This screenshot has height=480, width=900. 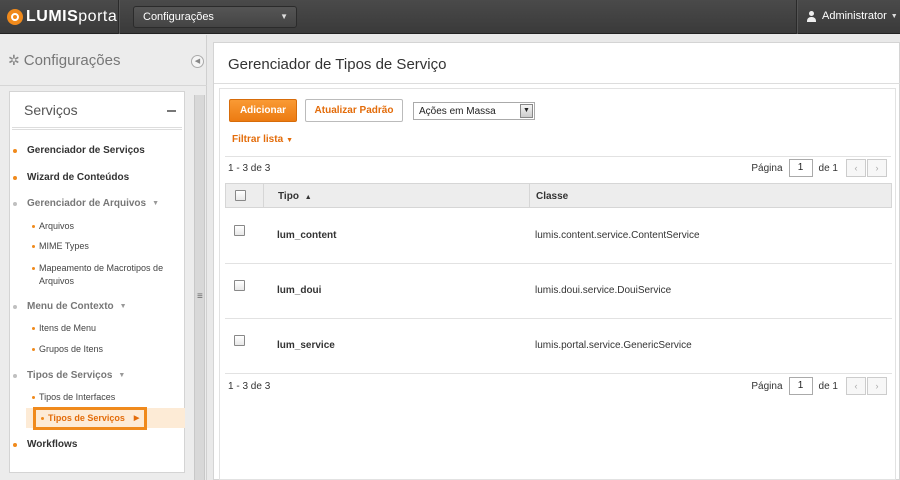 What do you see at coordinates (77, 397) in the screenshot?
I see `sidebar-item-label: Tipos de Interfaces` at bounding box center [77, 397].